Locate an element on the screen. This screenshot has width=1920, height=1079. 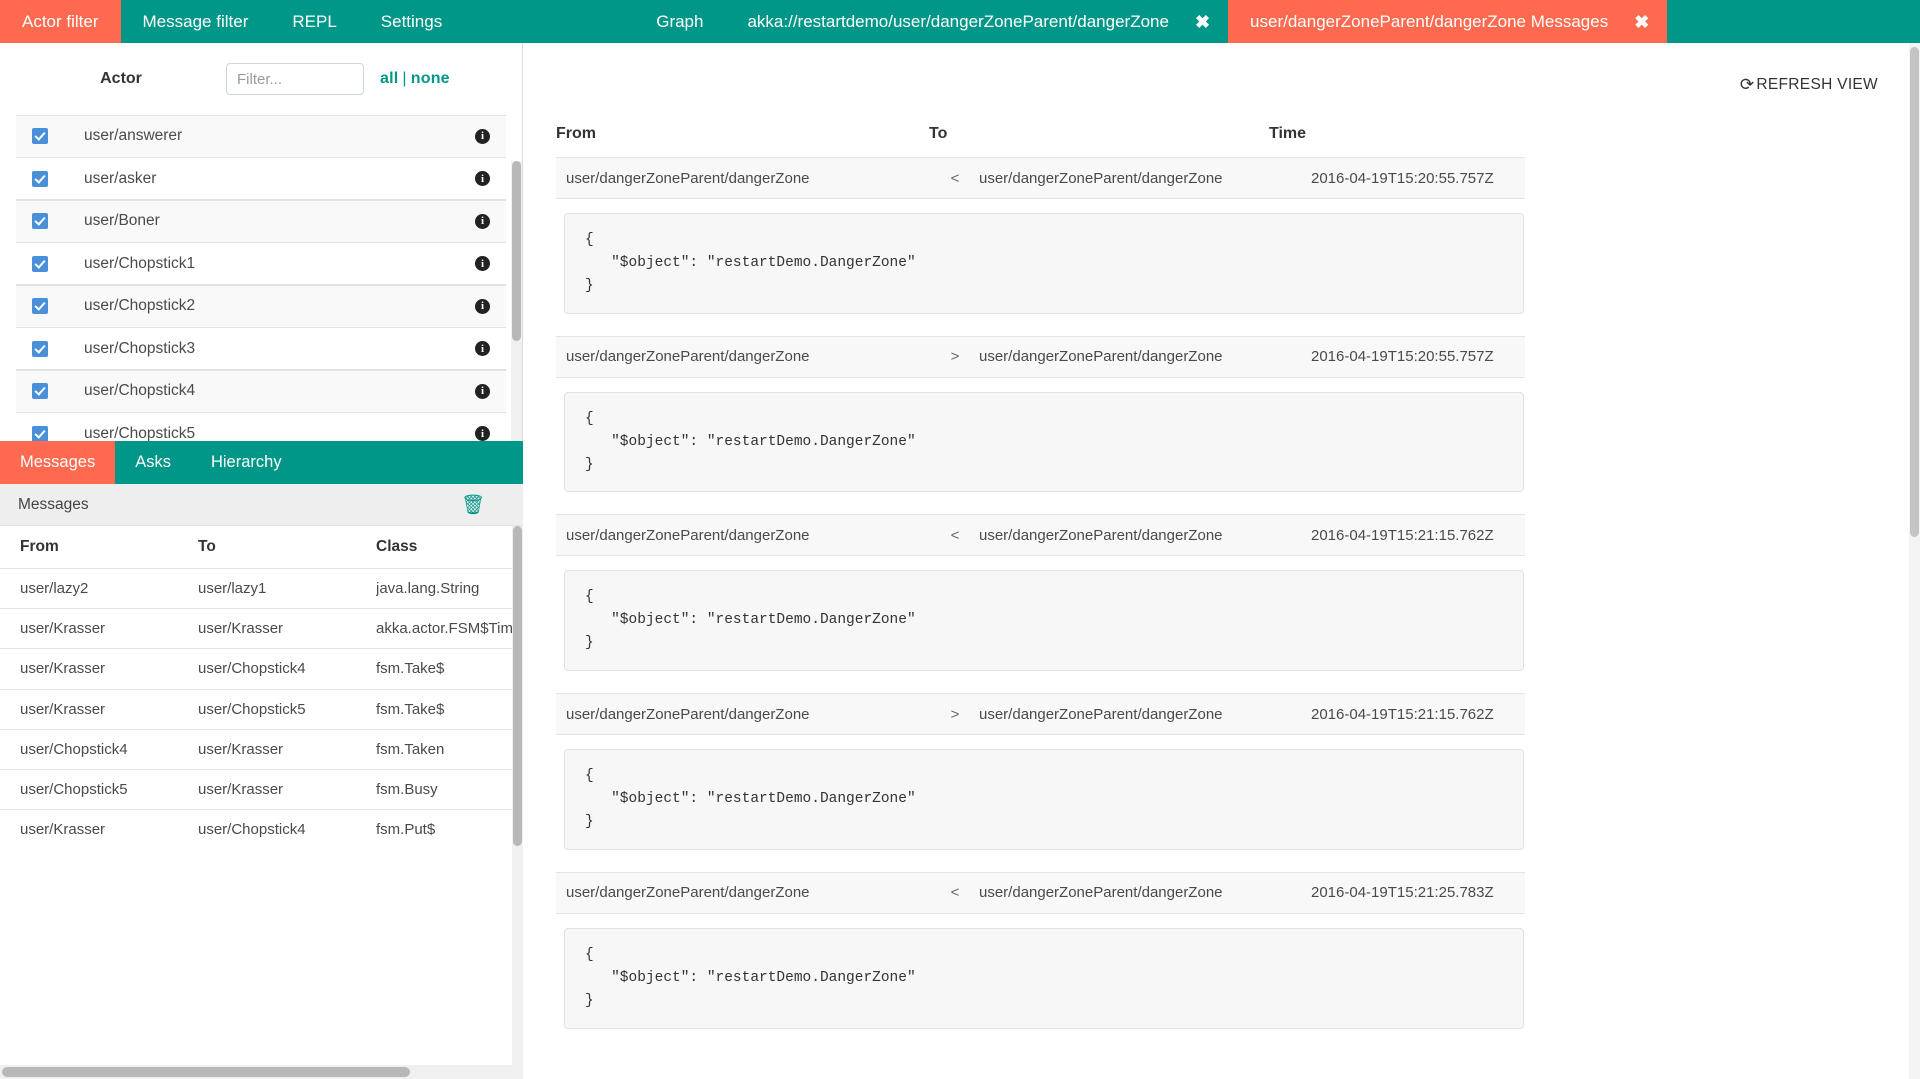
table-row: user/Chopstick5 user/Krasser fsm.Busy is located at coordinates (261, 788).